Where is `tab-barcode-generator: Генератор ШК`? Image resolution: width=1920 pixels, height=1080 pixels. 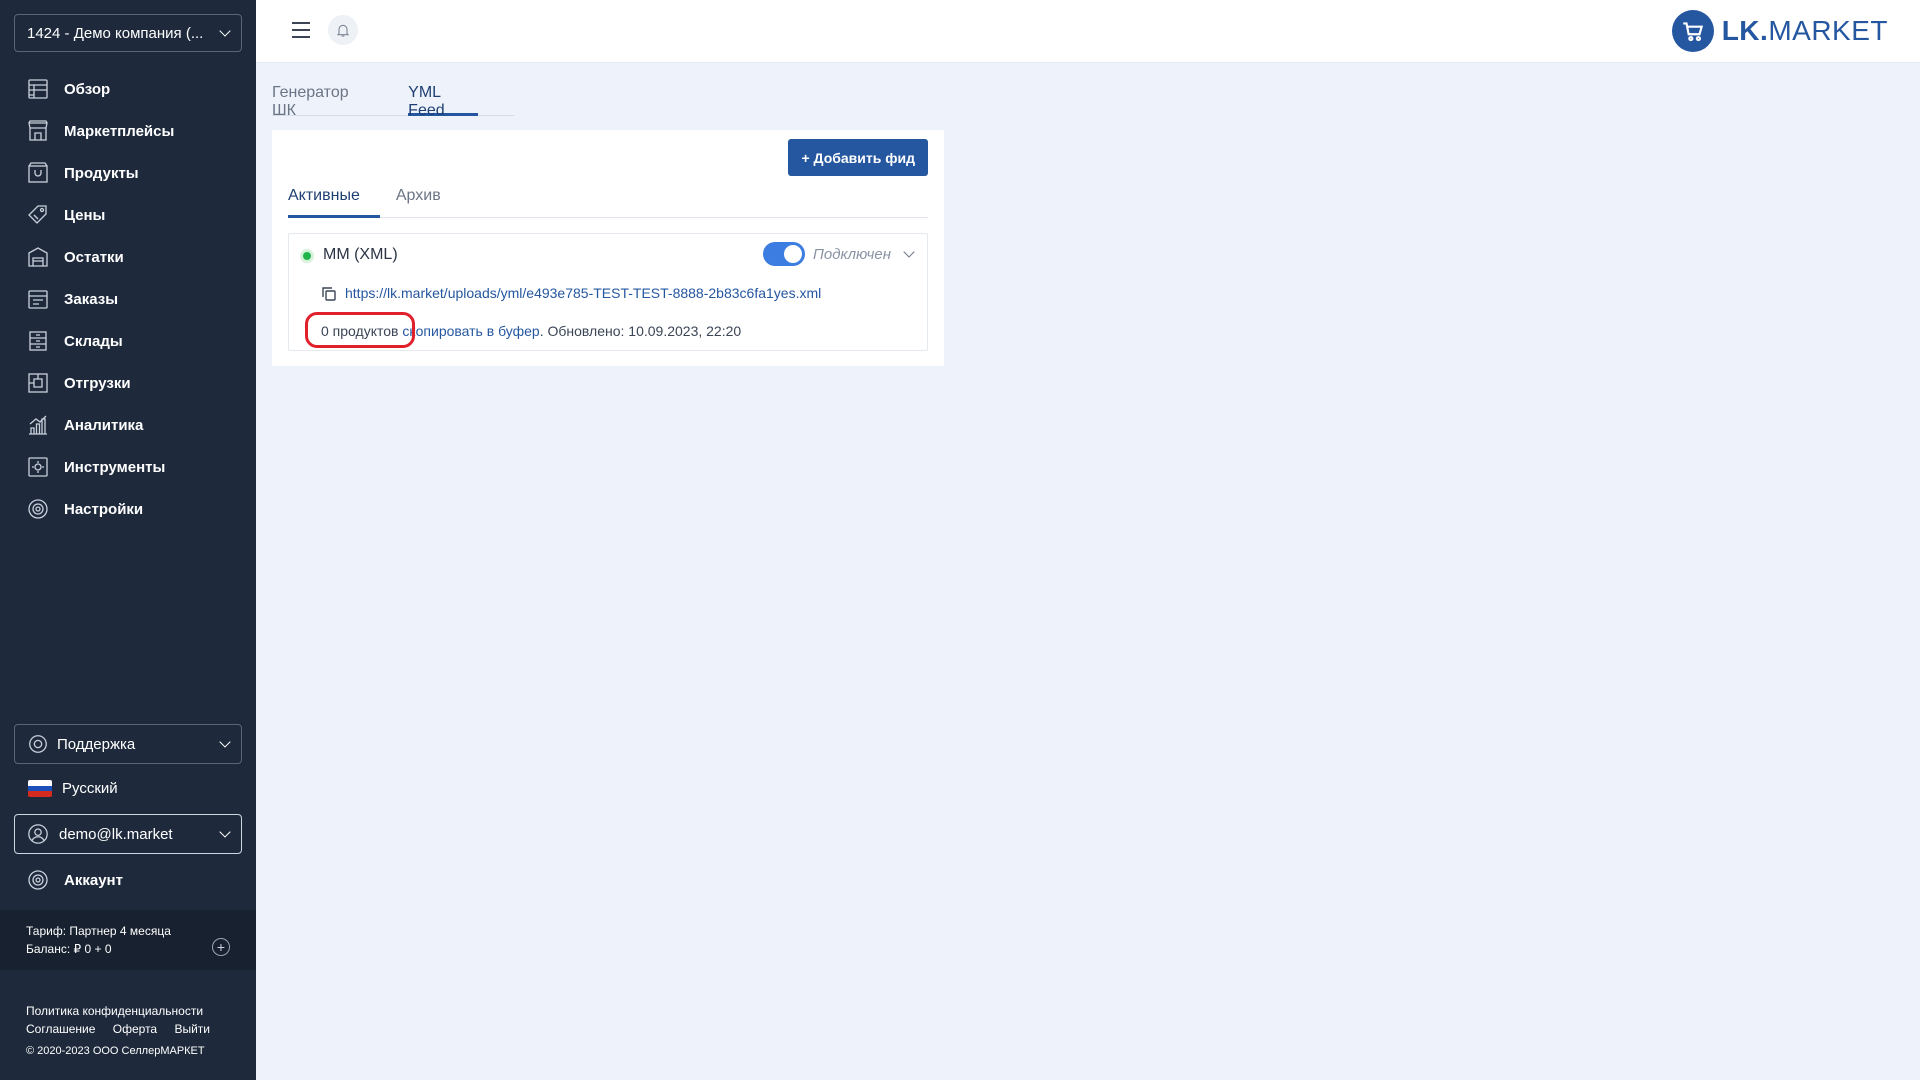 tab-barcode-generator: Генератор ШК is located at coordinates (322, 99).